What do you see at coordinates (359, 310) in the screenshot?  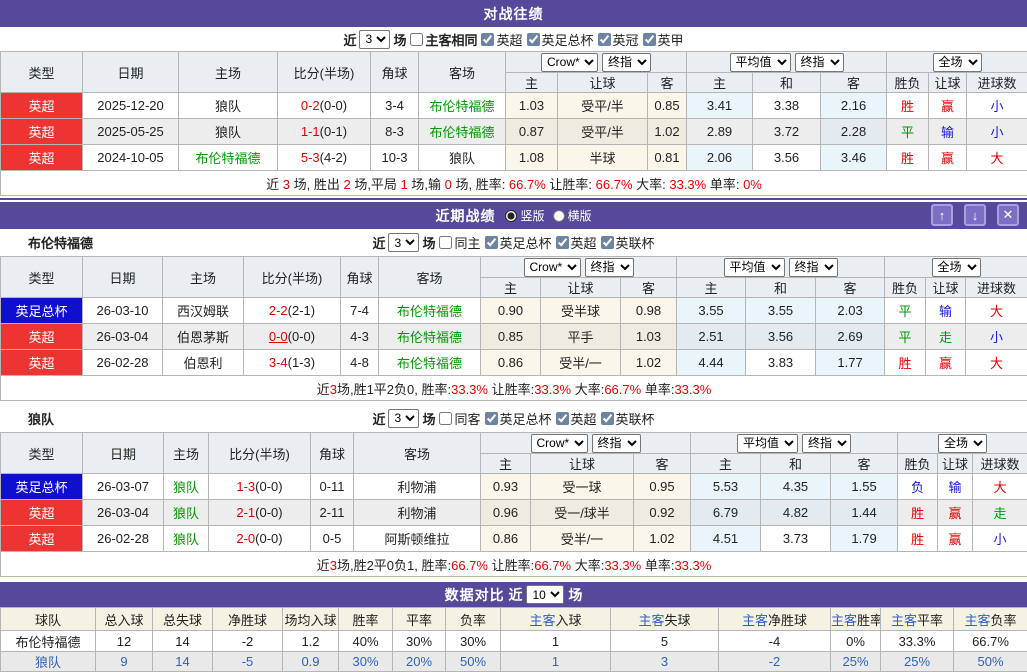 I see `corner-cell: 7-4` at bounding box center [359, 310].